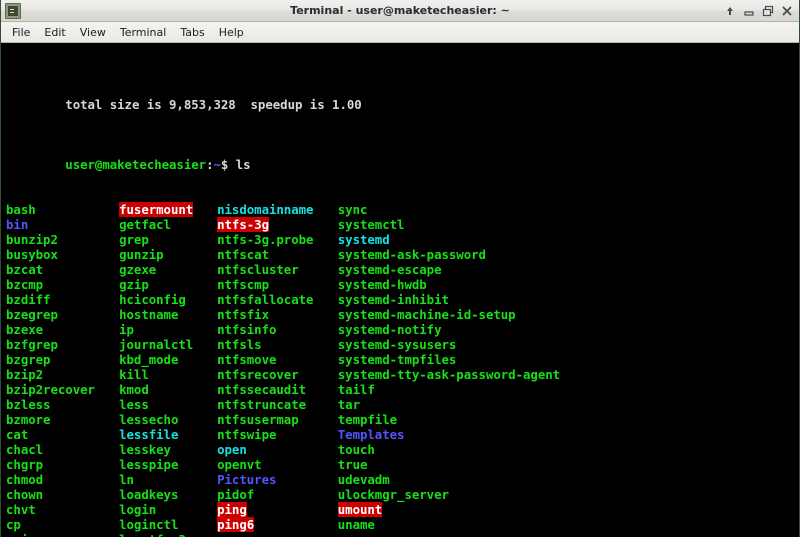 The height and width of the screenshot is (537, 800). I want to click on ls-entry: bash, so click(21, 209).